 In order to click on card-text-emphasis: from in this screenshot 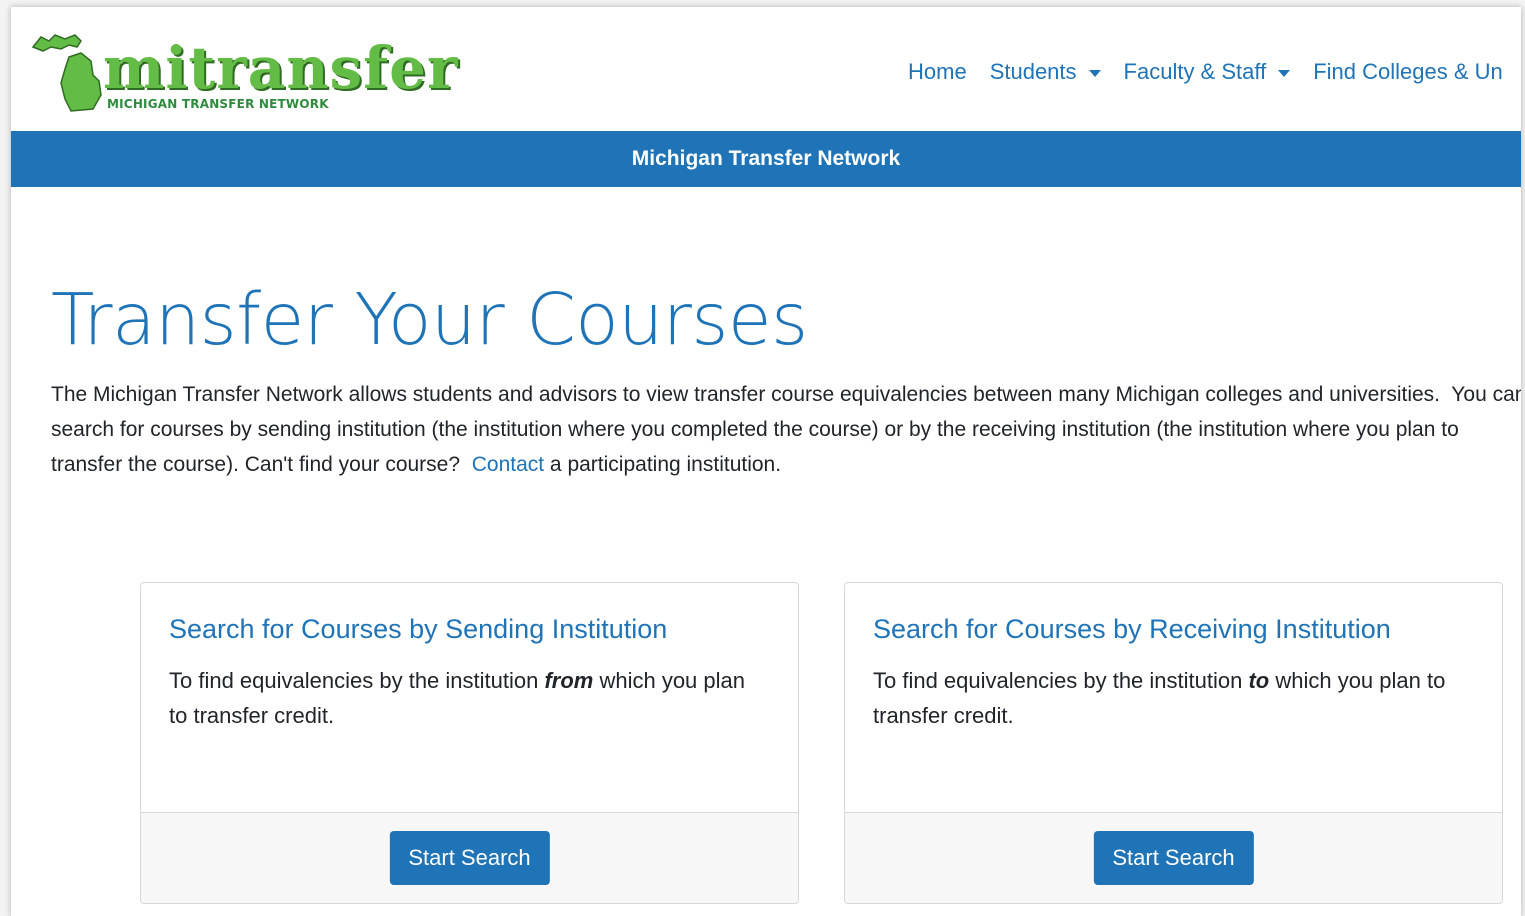, I will do `click(569, 680)`.